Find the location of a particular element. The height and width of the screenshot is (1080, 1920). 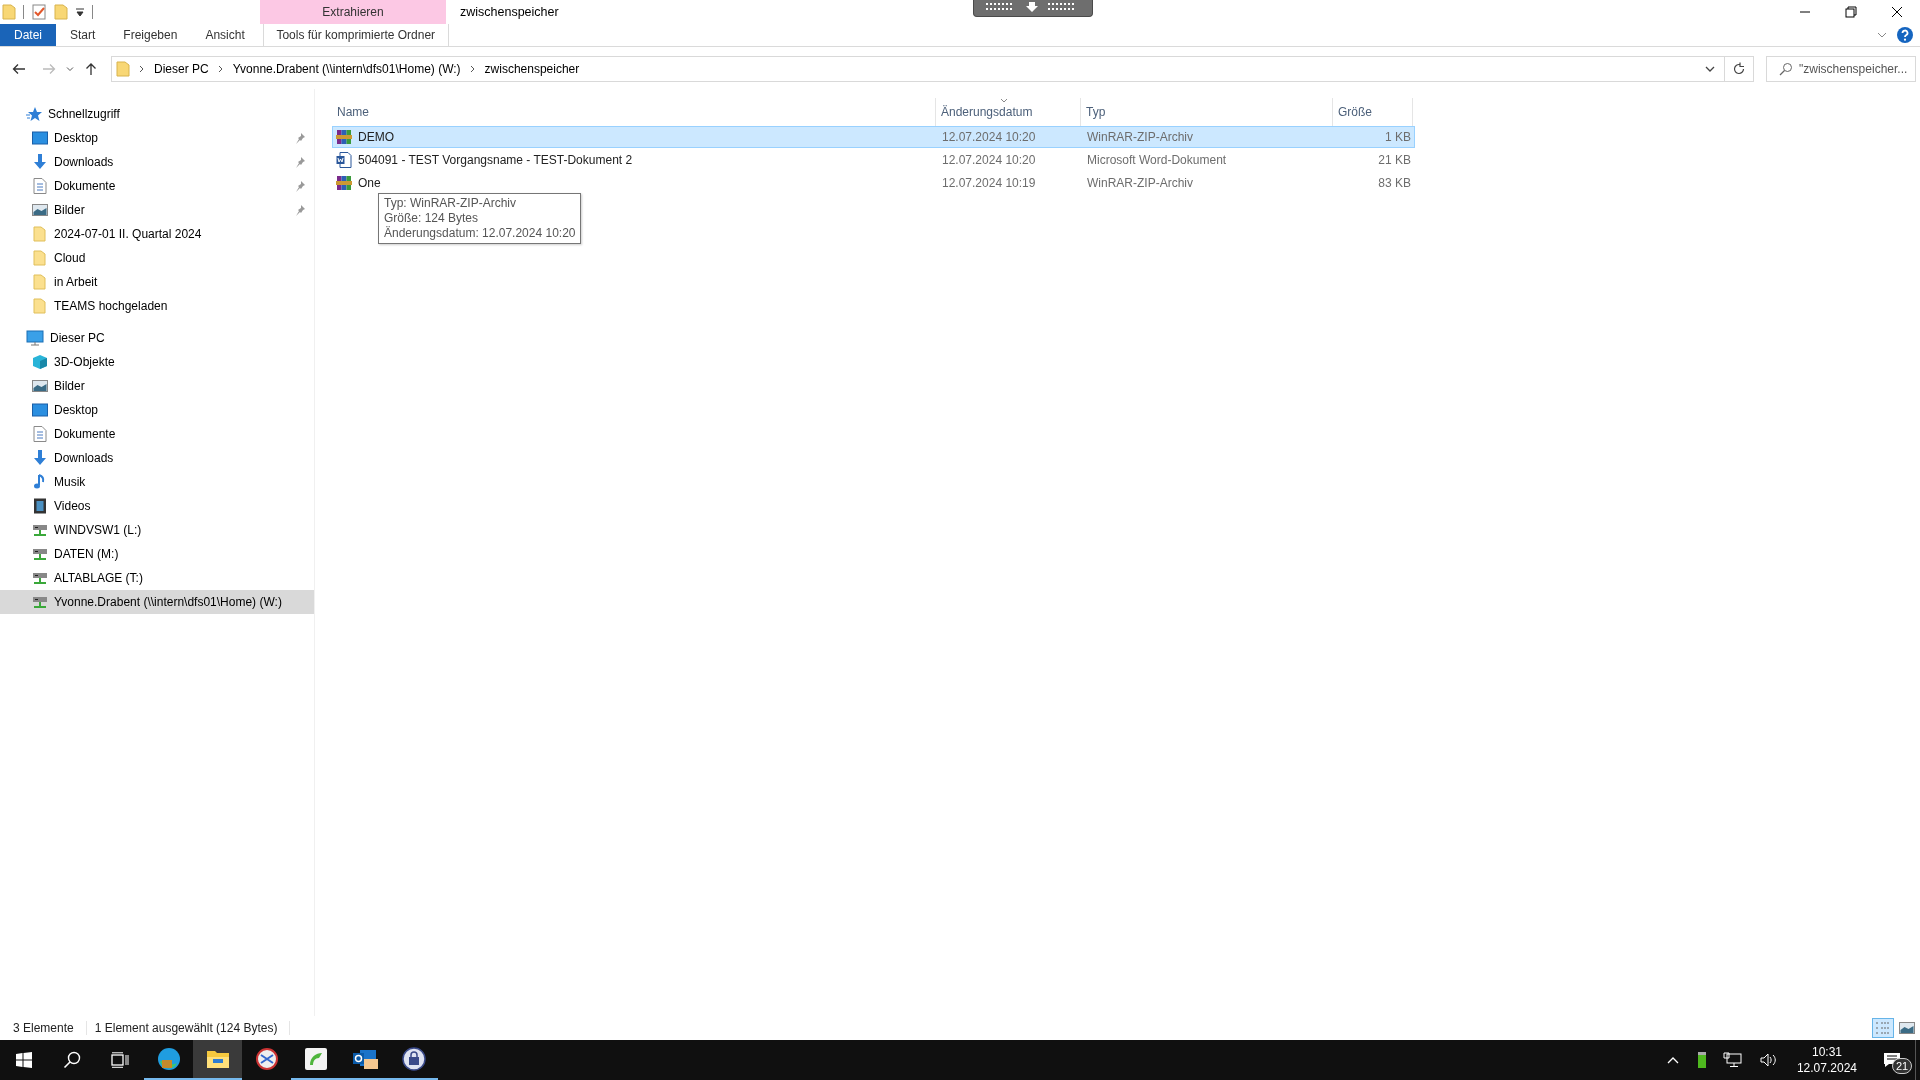

sidebar-item: WINDVSW1 (L:) is located at coordinates (157, 530).